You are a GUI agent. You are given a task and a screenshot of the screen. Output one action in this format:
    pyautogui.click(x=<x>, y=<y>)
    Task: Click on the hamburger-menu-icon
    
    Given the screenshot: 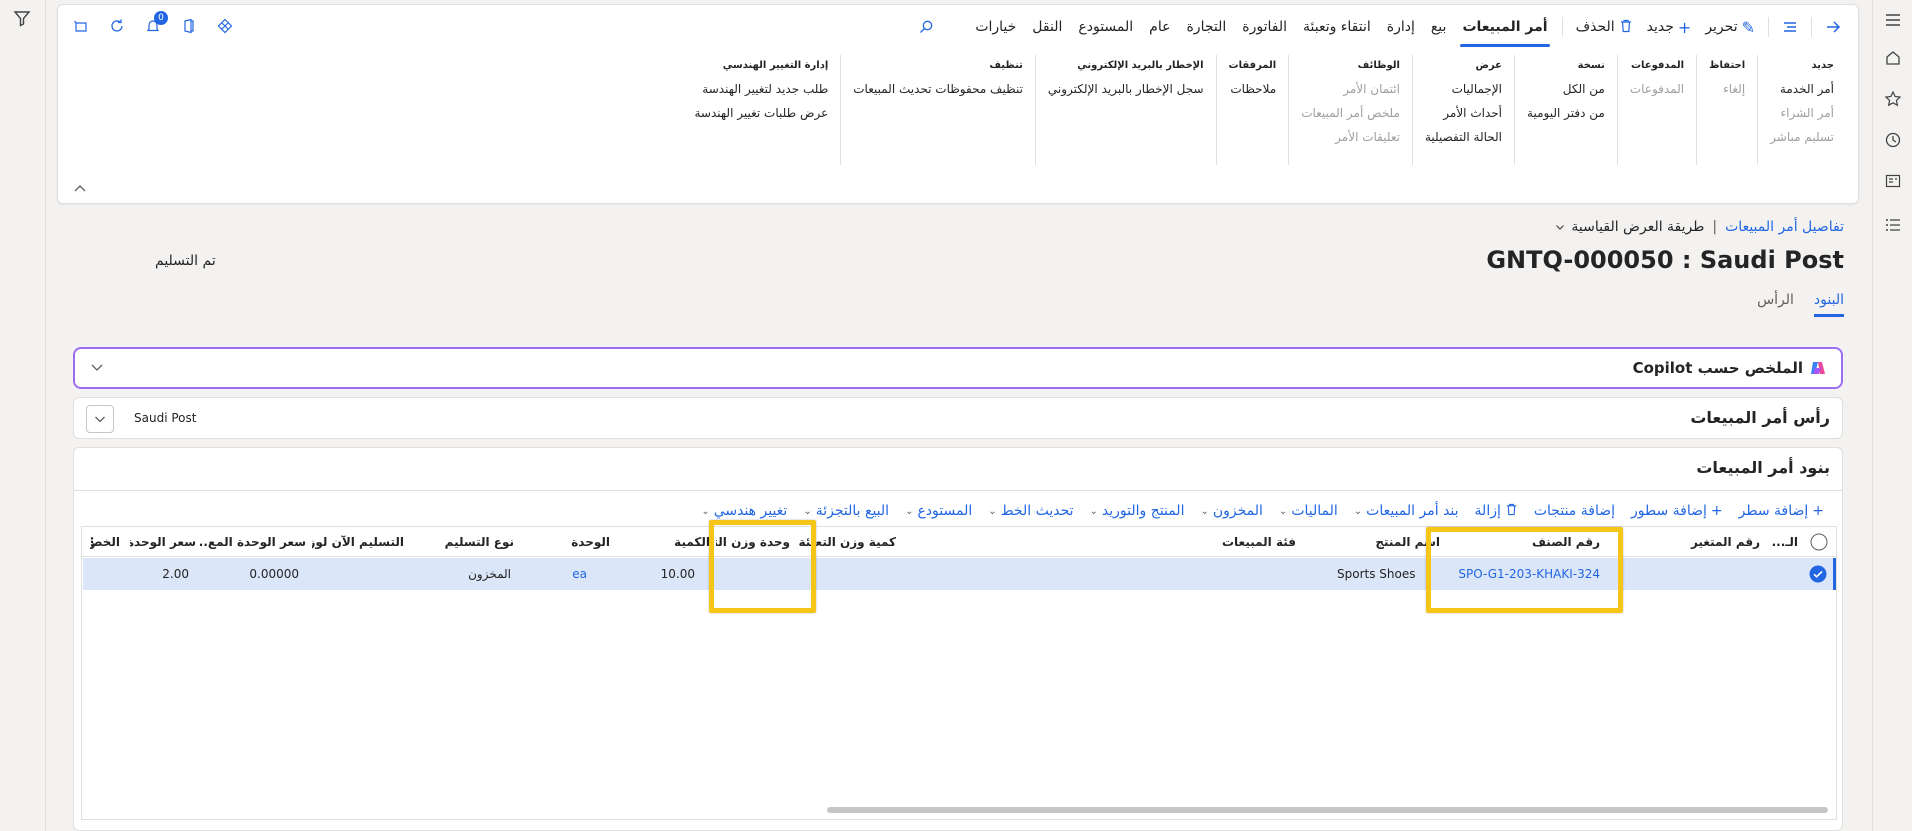 What is the action you would take?
    pyautogui.click(x=1893, y=20)
    